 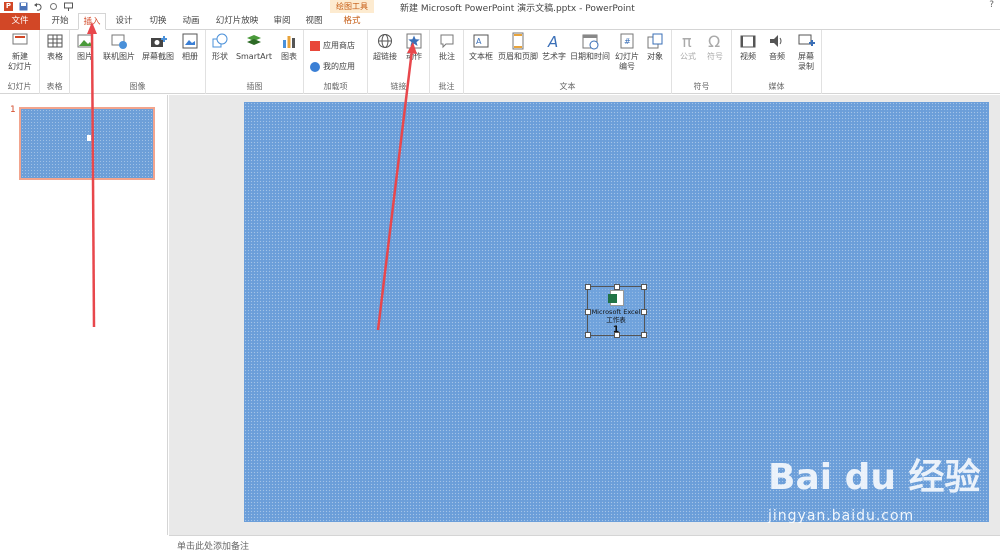 What do you see at coordinates (748, 56) in the screenshot?
I see `video-label: 视频` at bounding box center [748, 56].